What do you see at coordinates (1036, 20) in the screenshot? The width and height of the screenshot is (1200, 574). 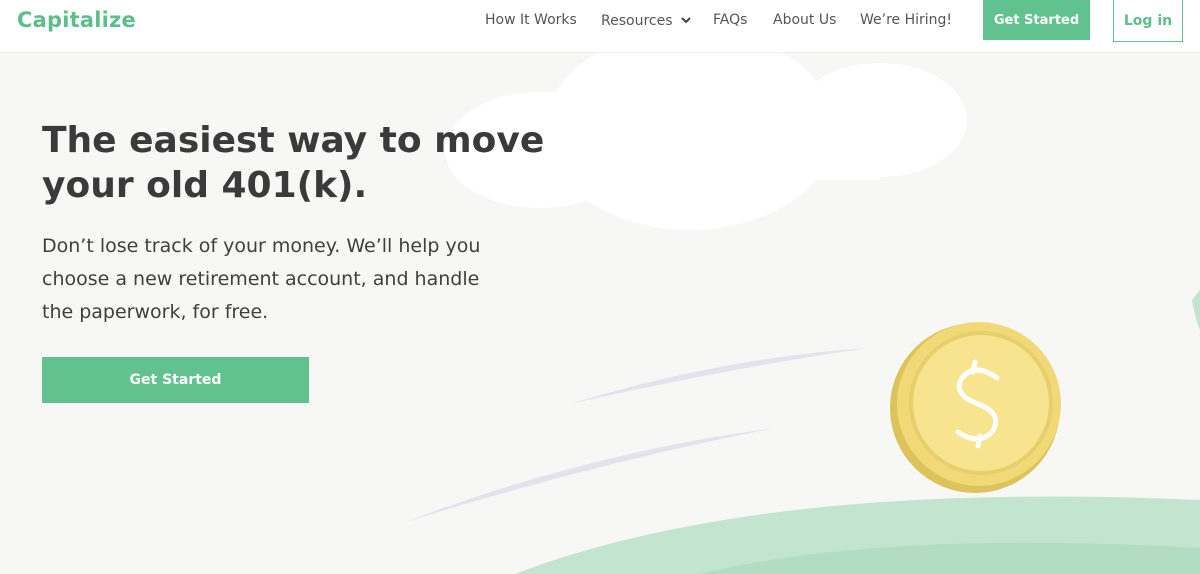 I see `header-get-started-button: Get Started` at bounding box center [1036, 20].